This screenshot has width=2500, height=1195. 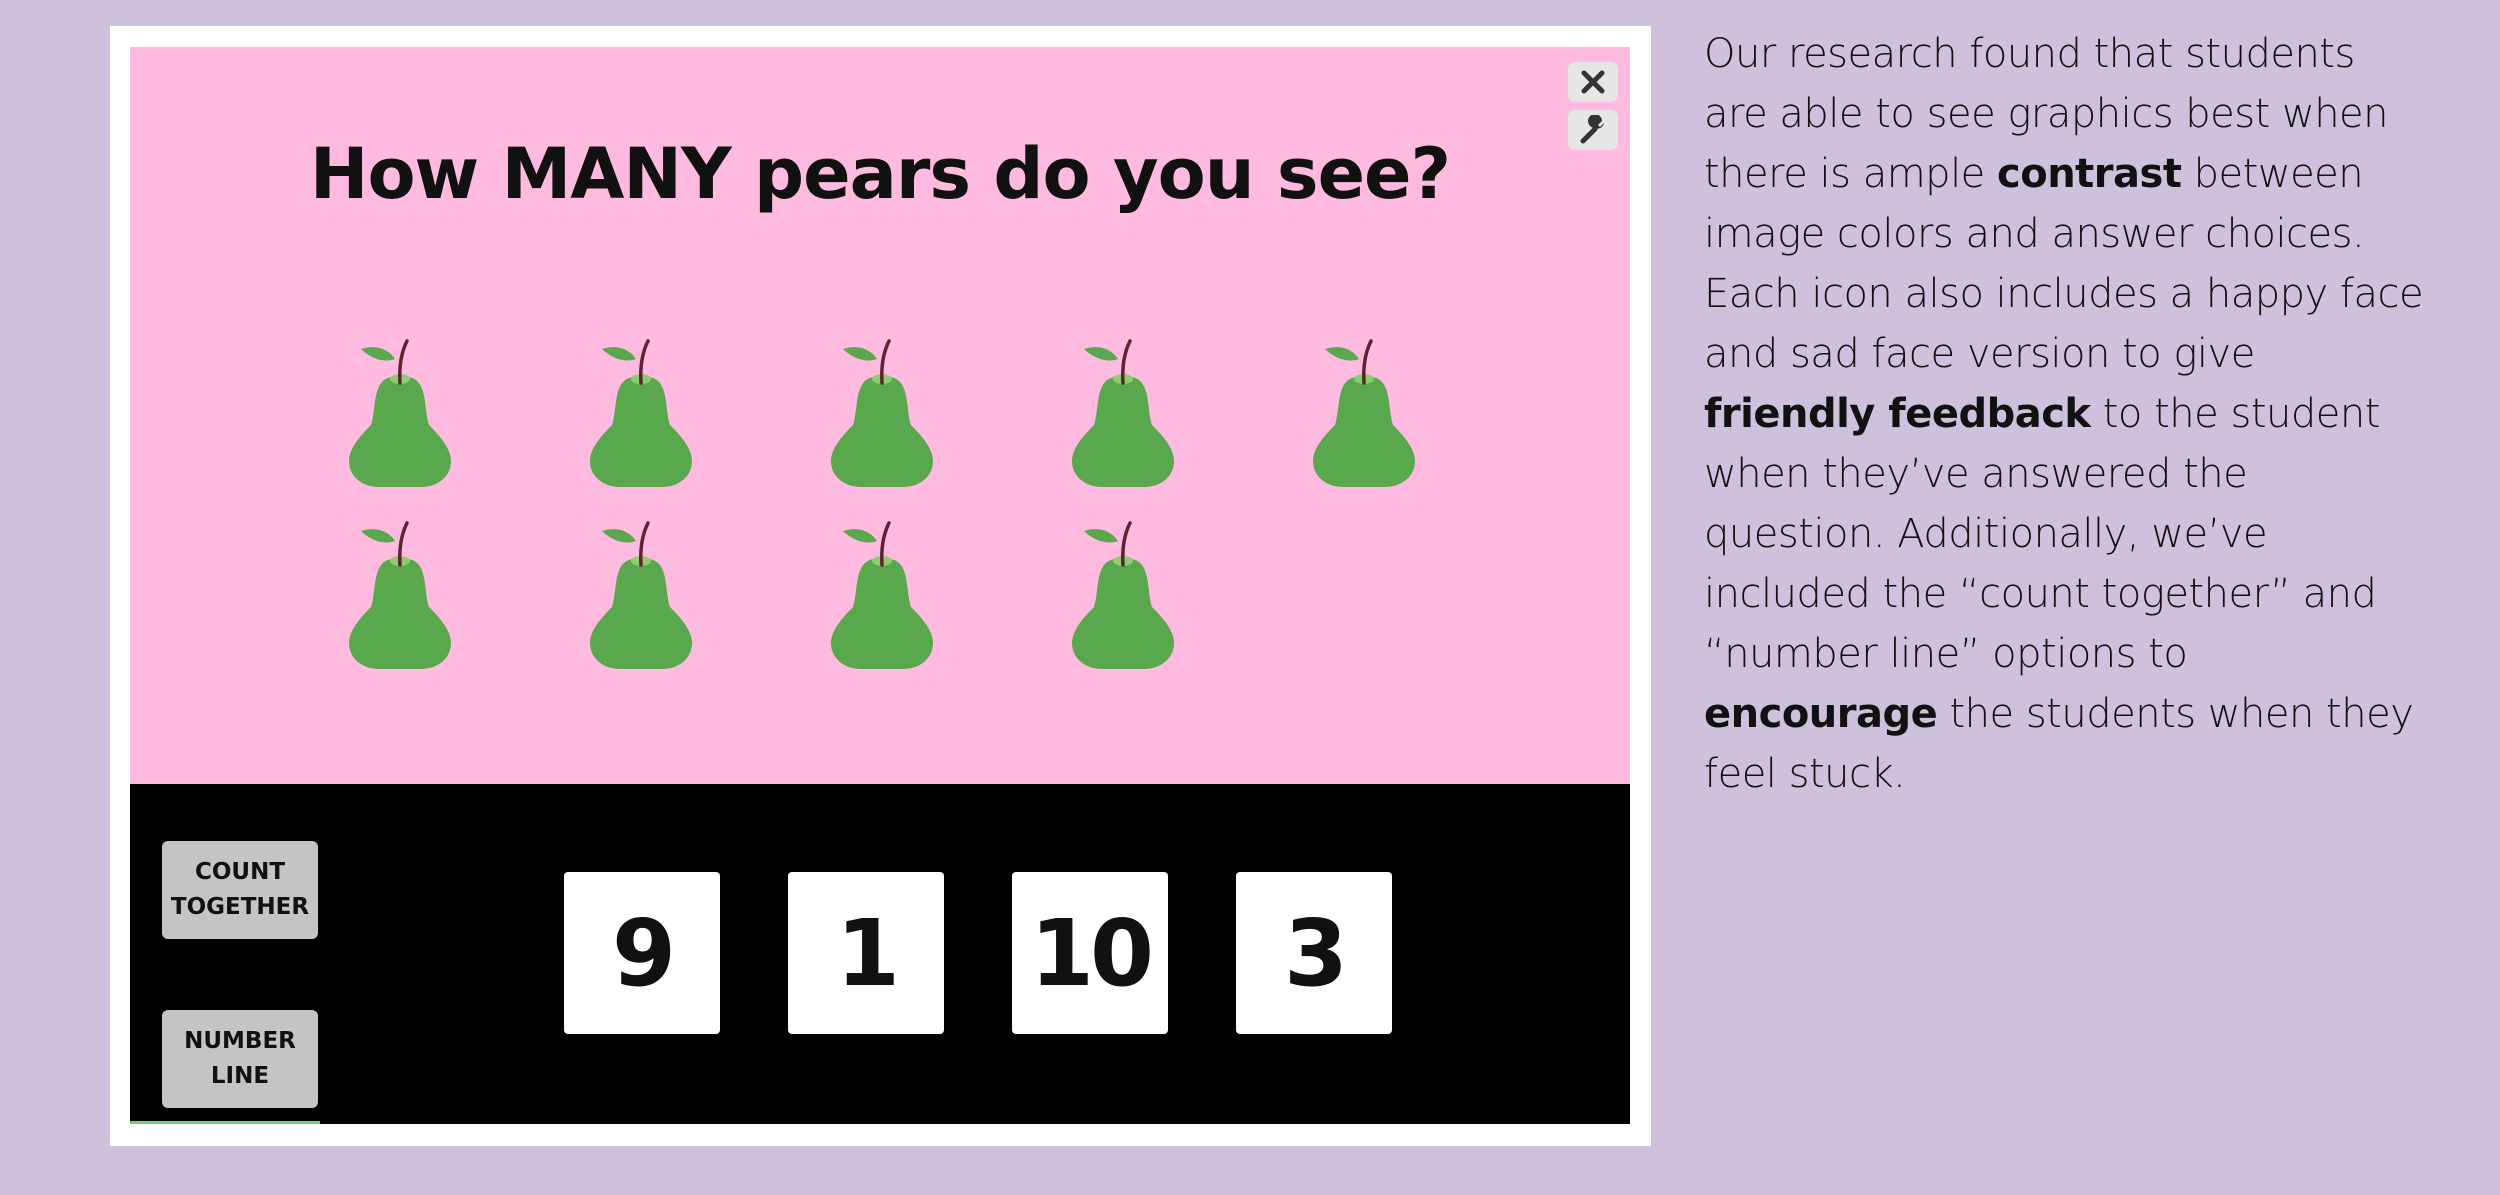 I want to click on count-together-button: COUNT TOGETHER, so click(x=240, y=890).